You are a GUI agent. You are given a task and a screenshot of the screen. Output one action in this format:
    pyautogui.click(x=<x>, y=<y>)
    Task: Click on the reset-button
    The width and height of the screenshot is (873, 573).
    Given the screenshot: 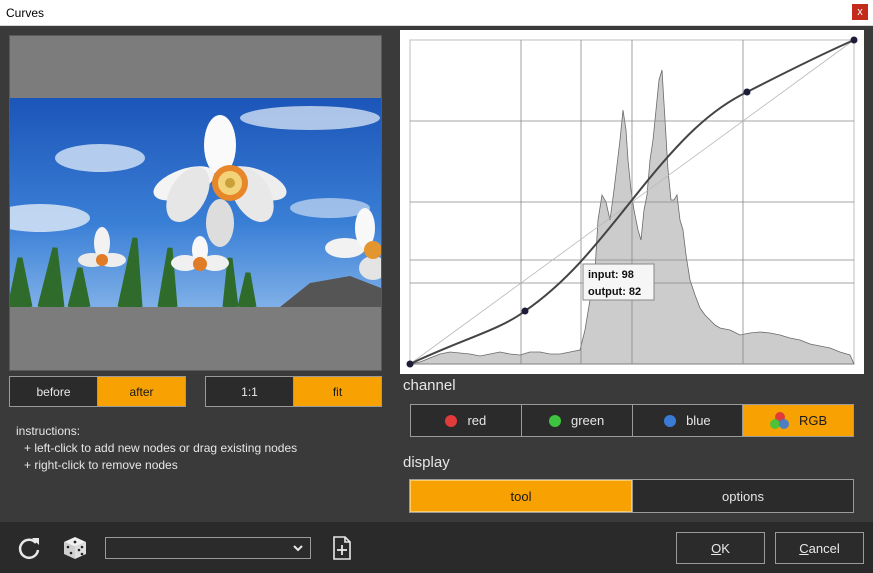 What is the action you would take?
    pyautogui.click(x=29, y=548)
    